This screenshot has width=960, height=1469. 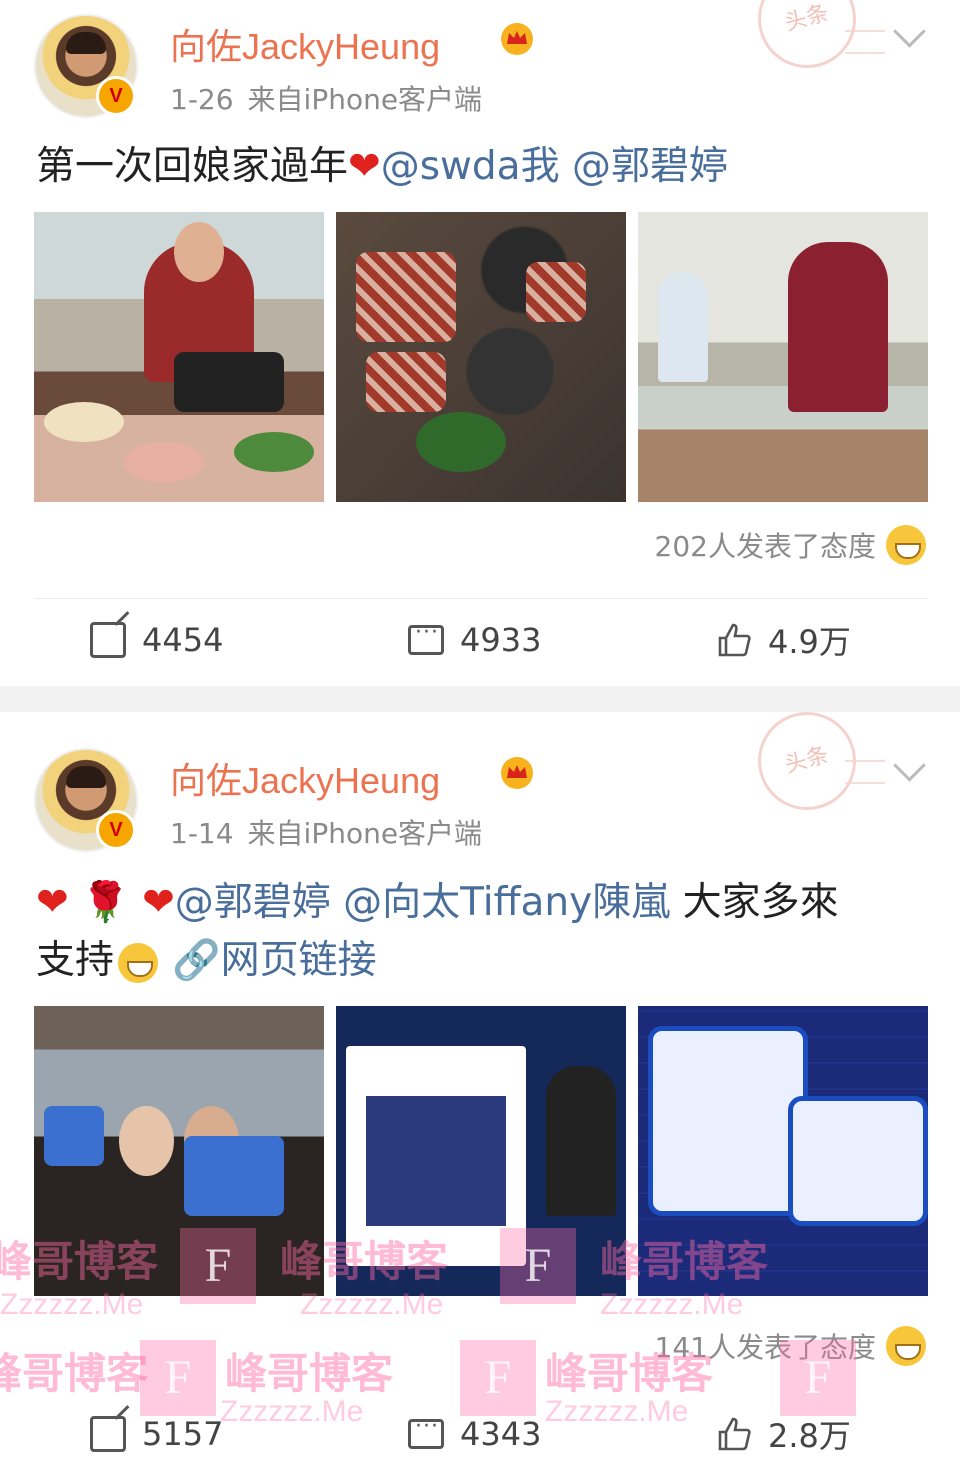 What do you see at coordinates (760, 902) in the screenshot?
I see `post-text-mid: 大家多來` at bounding box center [760, 902].